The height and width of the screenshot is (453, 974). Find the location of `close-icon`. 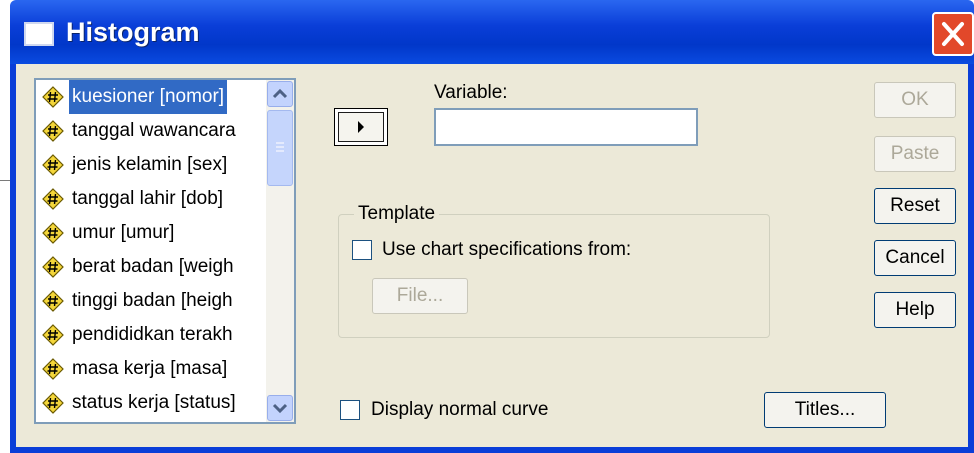

close-icon is located at coordinates (953, 34).